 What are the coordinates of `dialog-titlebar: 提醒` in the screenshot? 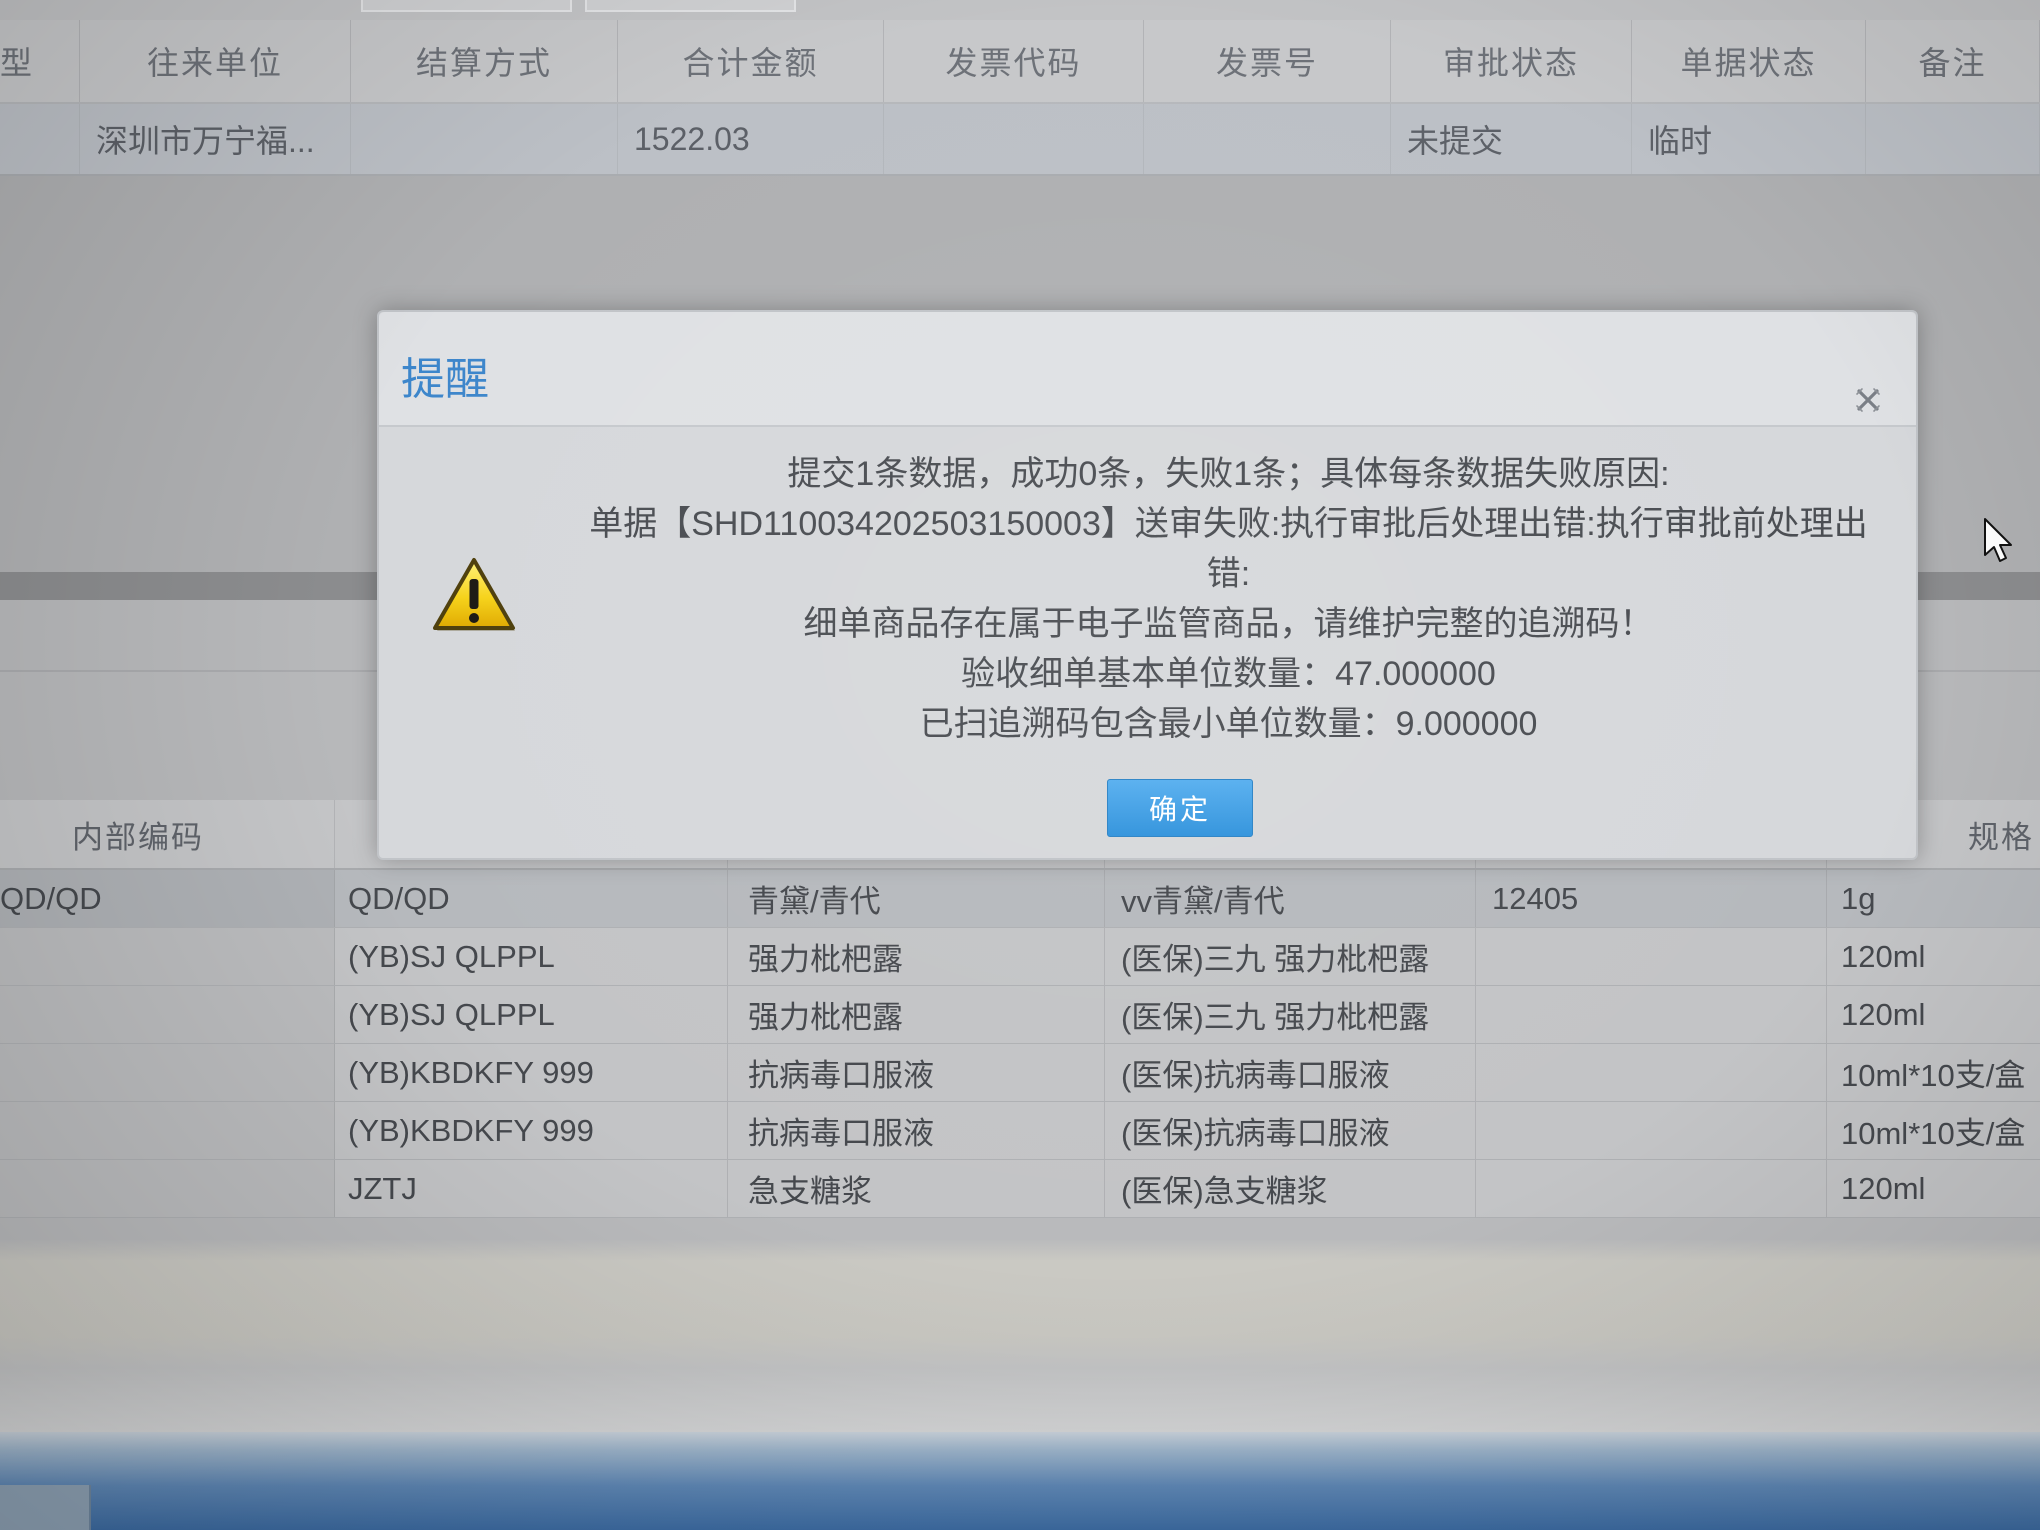 It's located at (1147, 369).